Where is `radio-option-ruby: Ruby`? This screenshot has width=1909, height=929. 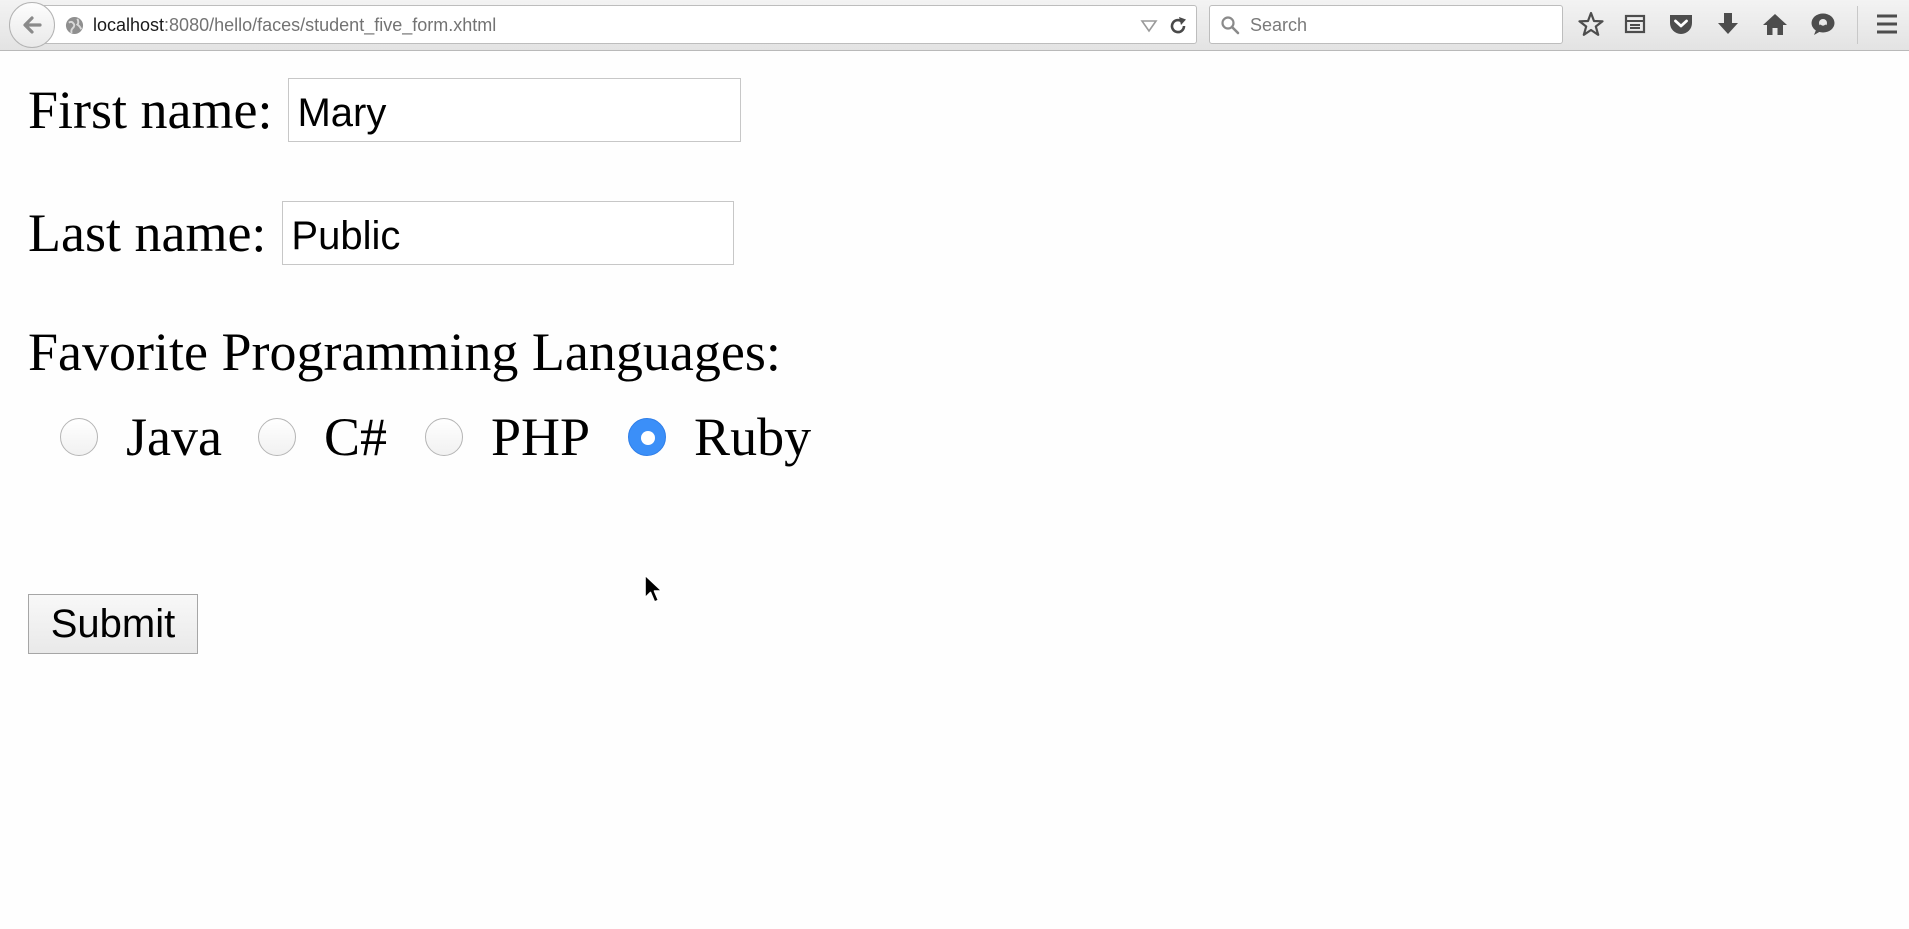 radio-option-ruby: Ruby is located at coordinates (719, 437).